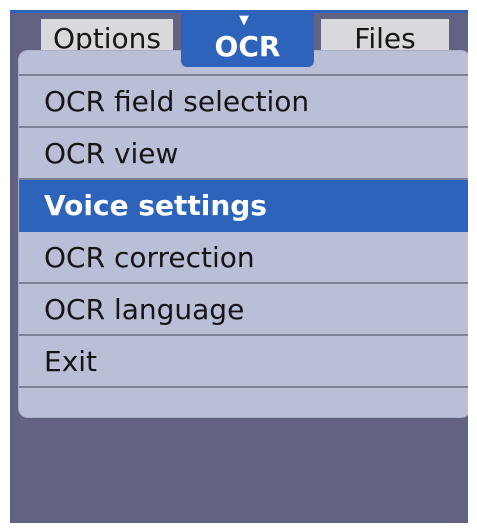 Image resolution: width=477 pixels, height=530 pixels. Describe the element at coordinates (243, 402) in the screenshot. I see `menu-bottom-spacer` at that location.